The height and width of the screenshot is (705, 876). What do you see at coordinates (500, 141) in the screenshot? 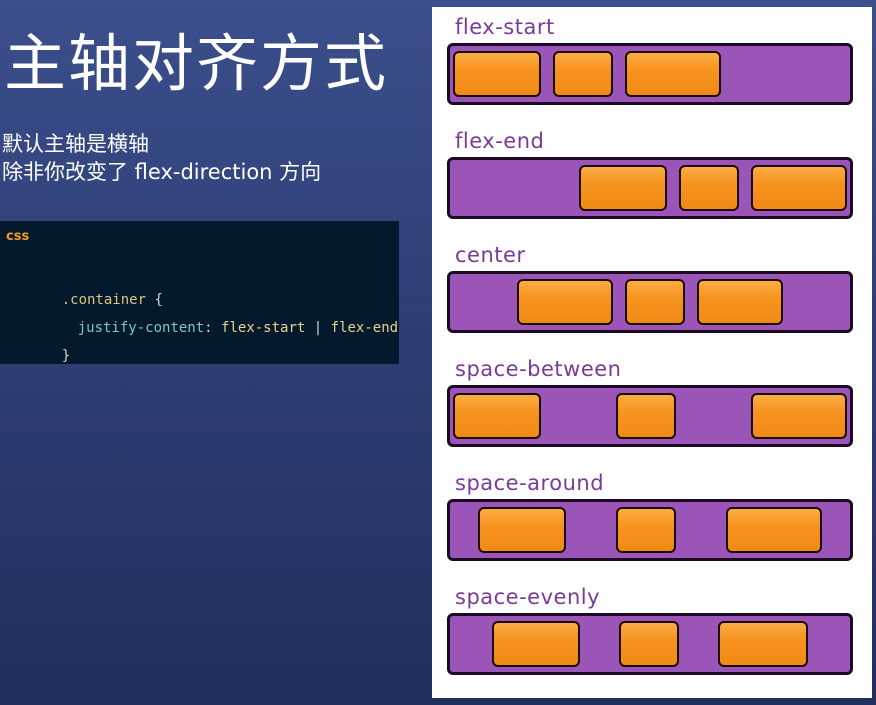
I see `row-label-flex-end: flex-end` at bounding box center [500, 141].